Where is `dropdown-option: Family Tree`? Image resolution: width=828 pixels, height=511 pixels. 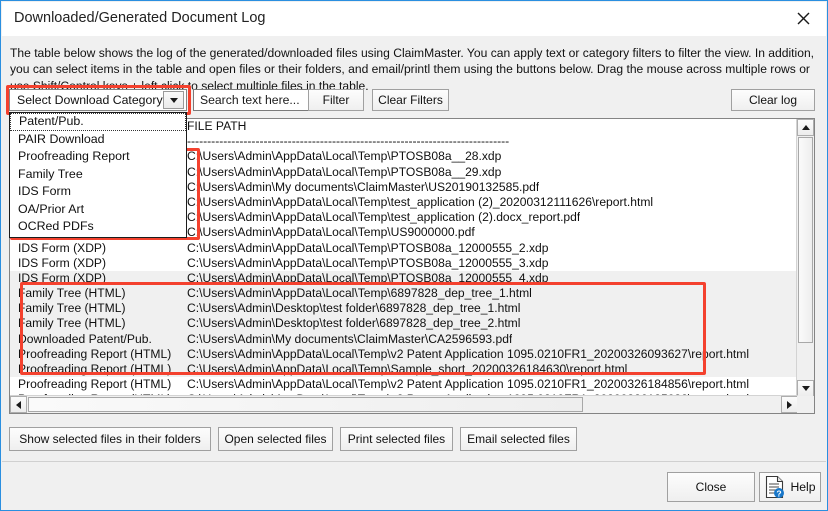 dropdown-option: Family Tree is located at coordinates (98, 175).